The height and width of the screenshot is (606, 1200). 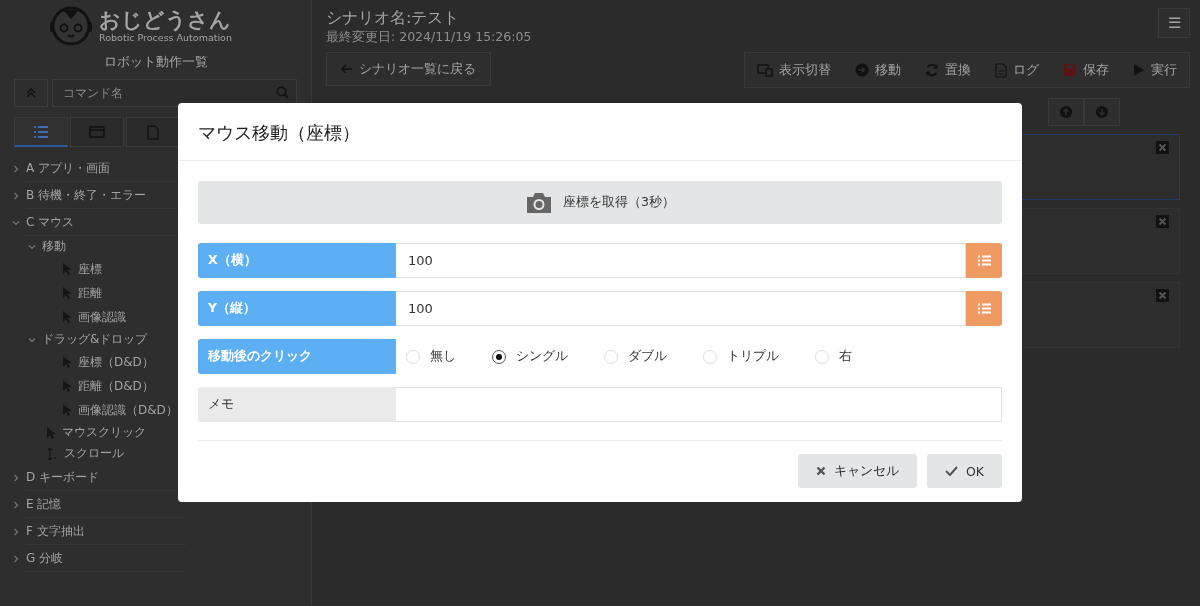 I want to click on toolbar-button: 実行, so click(x=1155, y=70).